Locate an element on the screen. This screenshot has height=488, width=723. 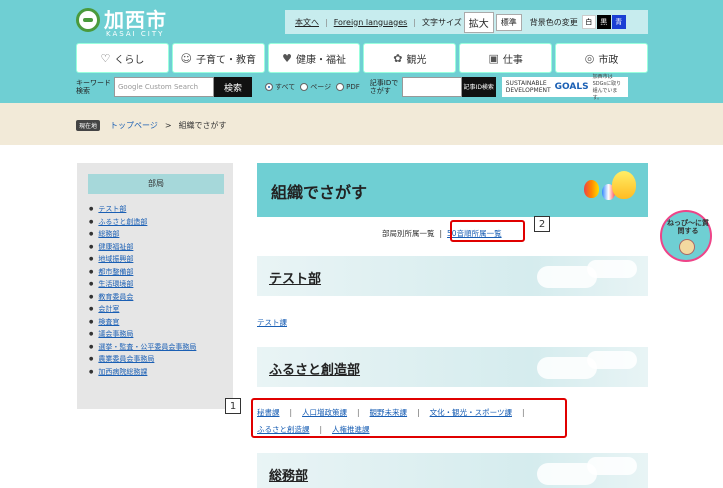
house-icon: ♡ is located at coordinates (105, 58).